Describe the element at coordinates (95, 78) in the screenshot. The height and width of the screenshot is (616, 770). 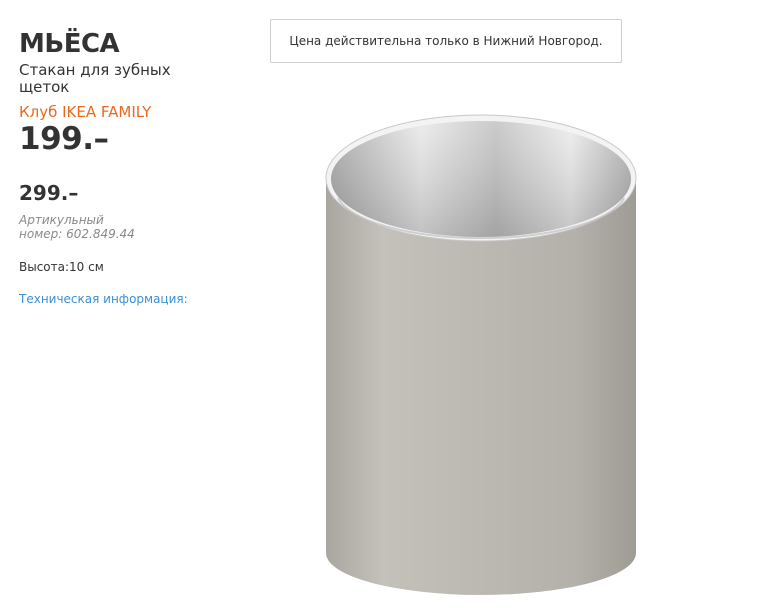
I see `product-type: Стакан для зубных щеток` at that location.